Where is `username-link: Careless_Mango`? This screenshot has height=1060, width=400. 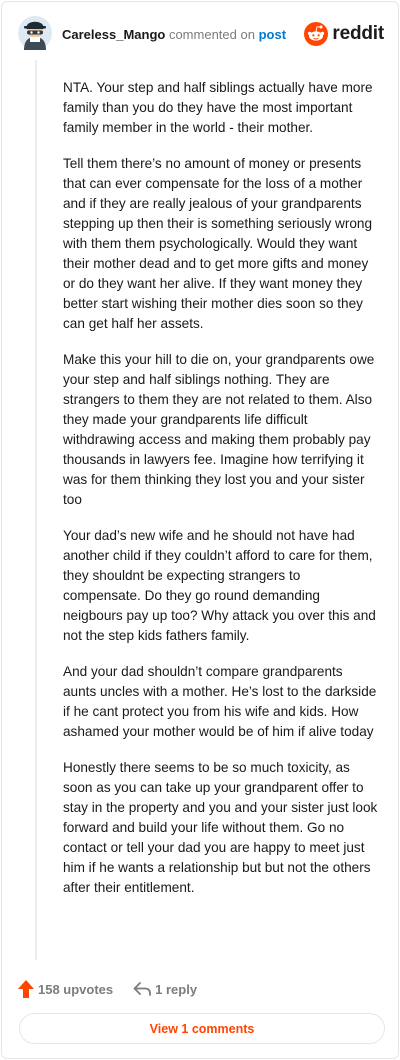
username-link: Careless_Mango is located at coordinates (113, 34).